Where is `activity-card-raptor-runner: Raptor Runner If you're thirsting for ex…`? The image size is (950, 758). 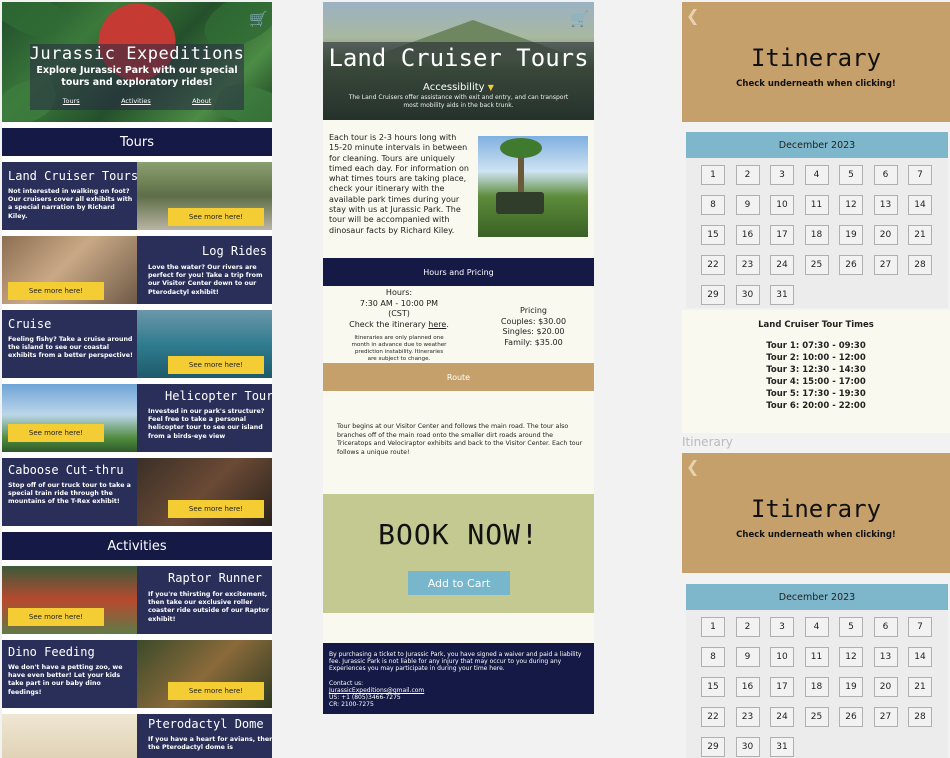
activity-card-raptor-runner: Raptor Runner If you're thirsting for ex… is located at coordinates (137, 600).